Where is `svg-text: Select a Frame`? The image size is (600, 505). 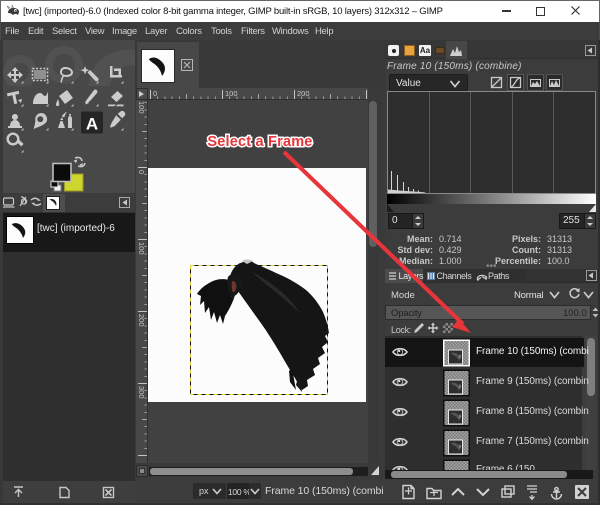
svg-text: Select a Frame is located at coordinates (259, 142).